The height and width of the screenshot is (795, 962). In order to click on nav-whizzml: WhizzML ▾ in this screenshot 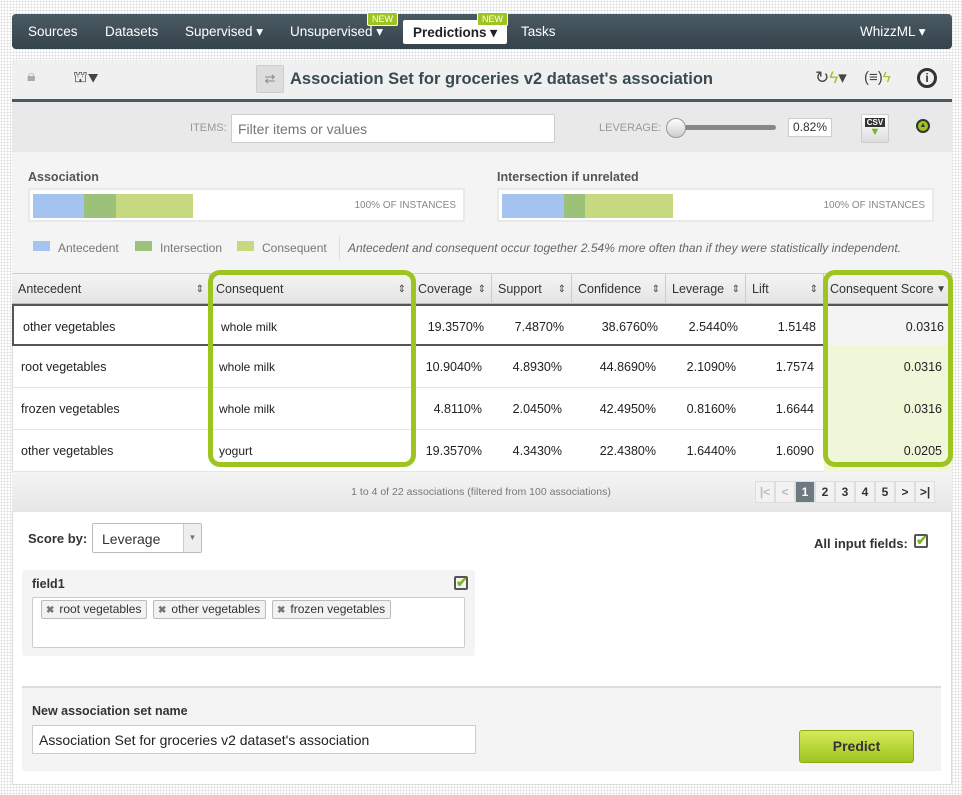, I will do `click(893, 31)`.